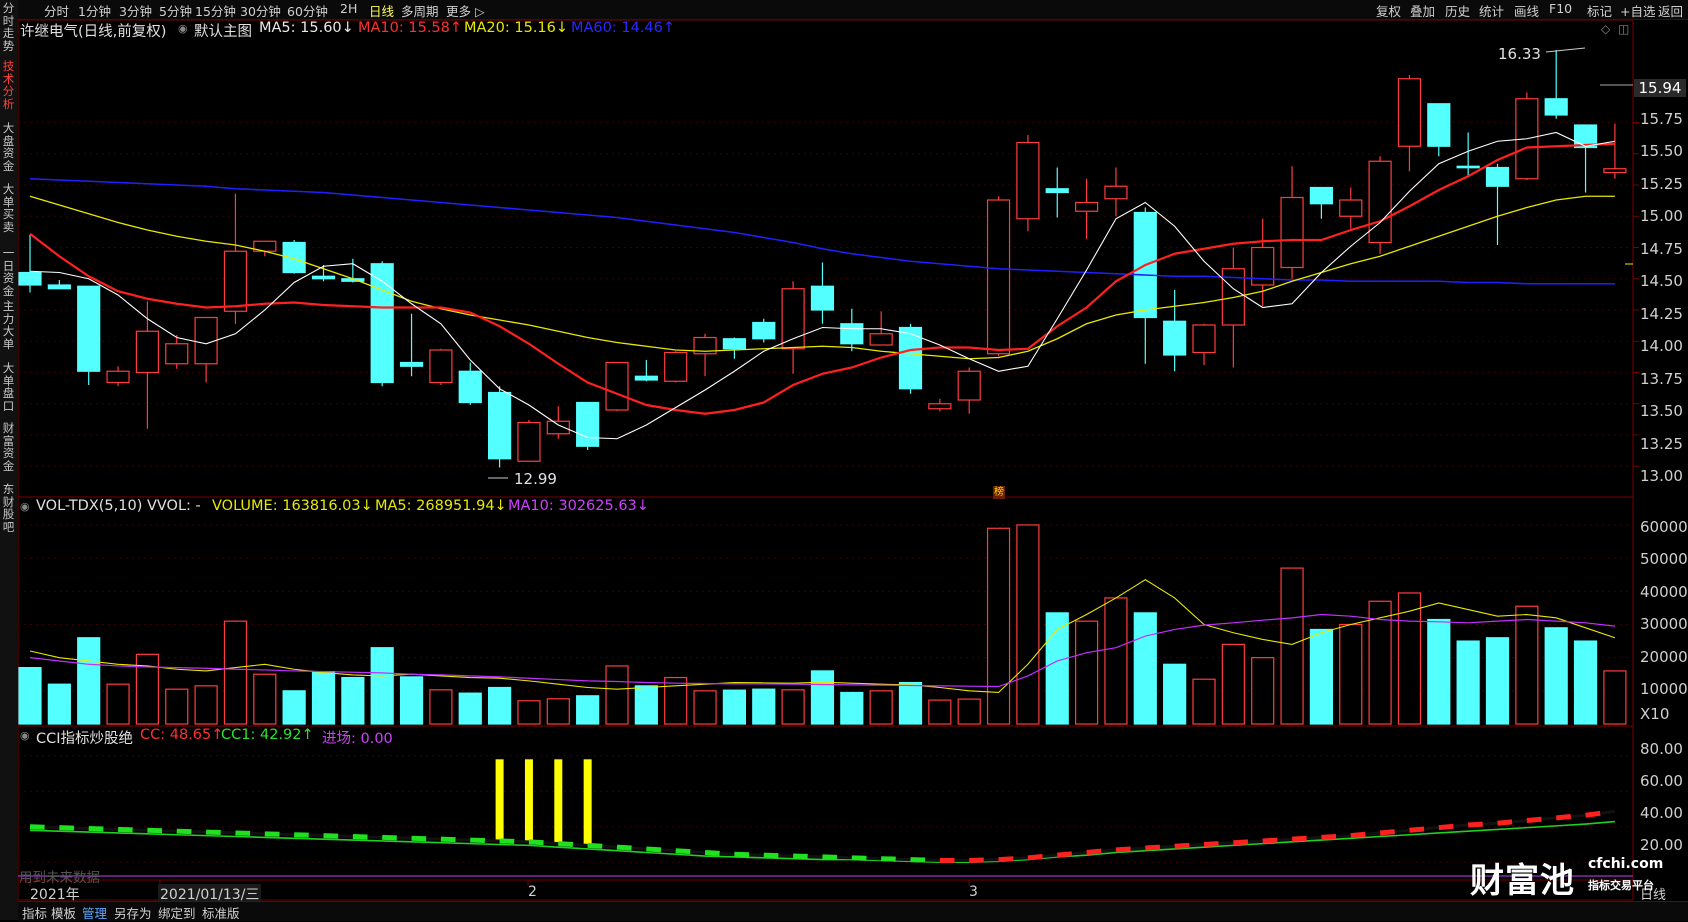 The height and width of the screenshot is (922, 1688). What do you see at coordinates (1605, 29) in the screenshot?
I see `diamond-icon: ◇` at bounding box center [1605, 29].